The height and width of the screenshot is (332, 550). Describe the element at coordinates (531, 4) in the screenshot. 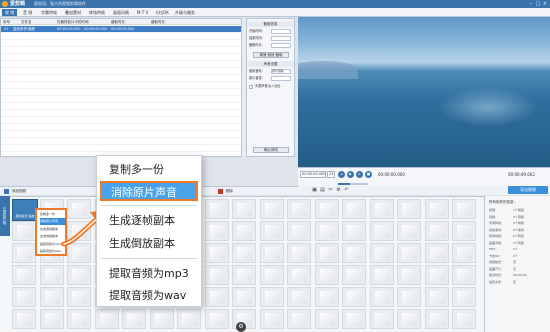

I see `minimize-button: –` at that location.